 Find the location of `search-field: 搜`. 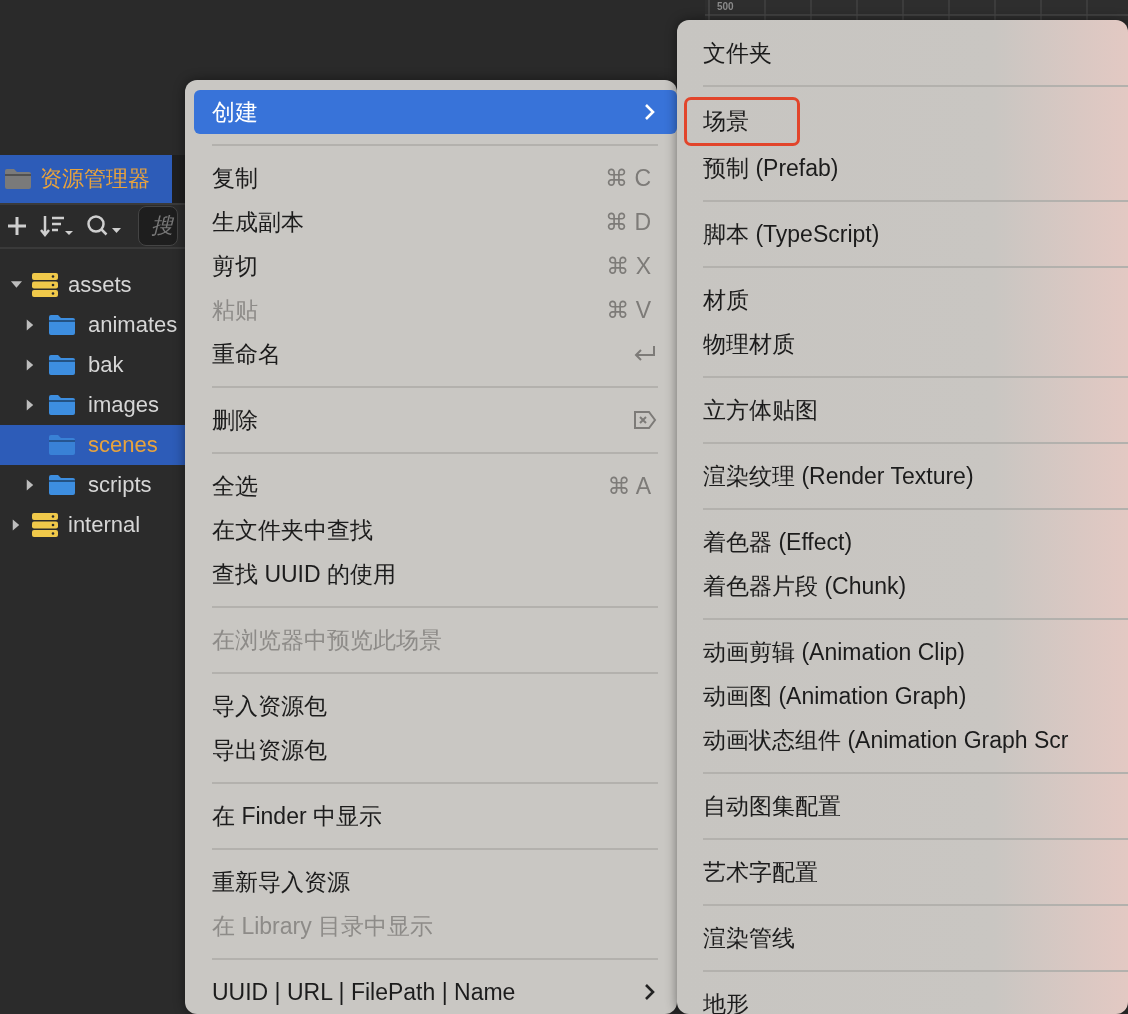

search-field: 搜 is located at coordinates (158, 226).